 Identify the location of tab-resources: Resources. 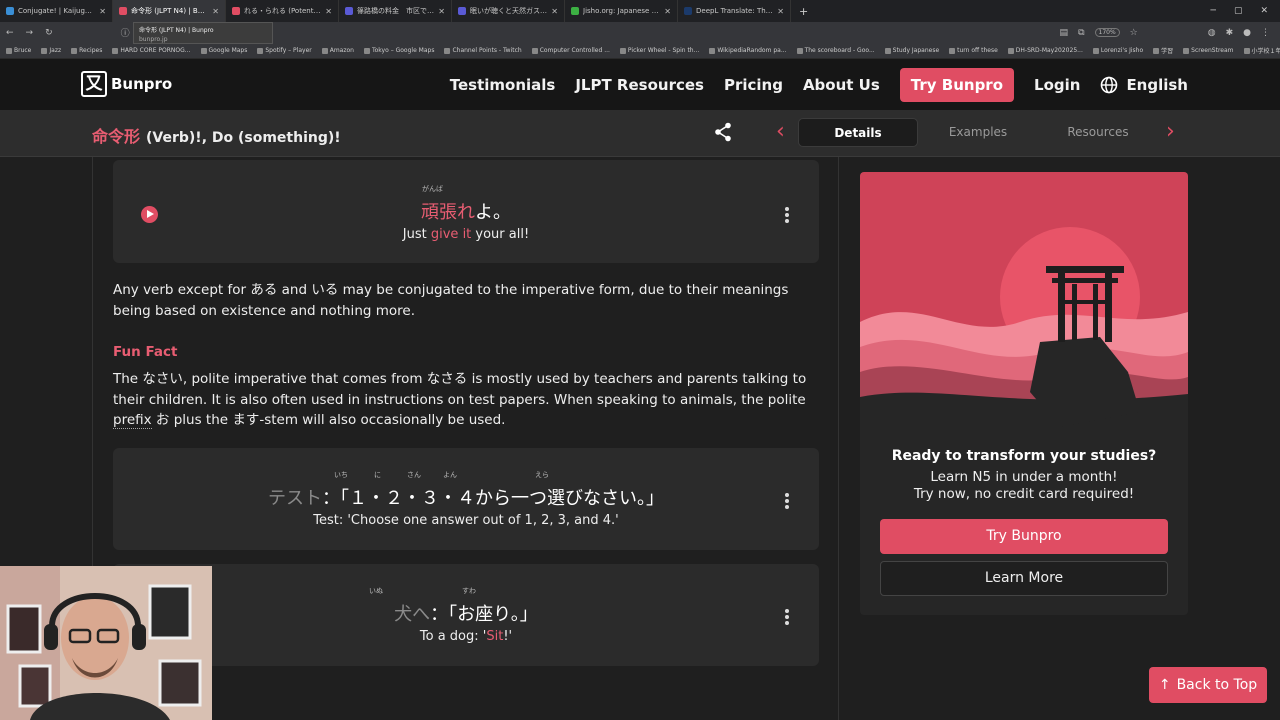
(1098, 132).